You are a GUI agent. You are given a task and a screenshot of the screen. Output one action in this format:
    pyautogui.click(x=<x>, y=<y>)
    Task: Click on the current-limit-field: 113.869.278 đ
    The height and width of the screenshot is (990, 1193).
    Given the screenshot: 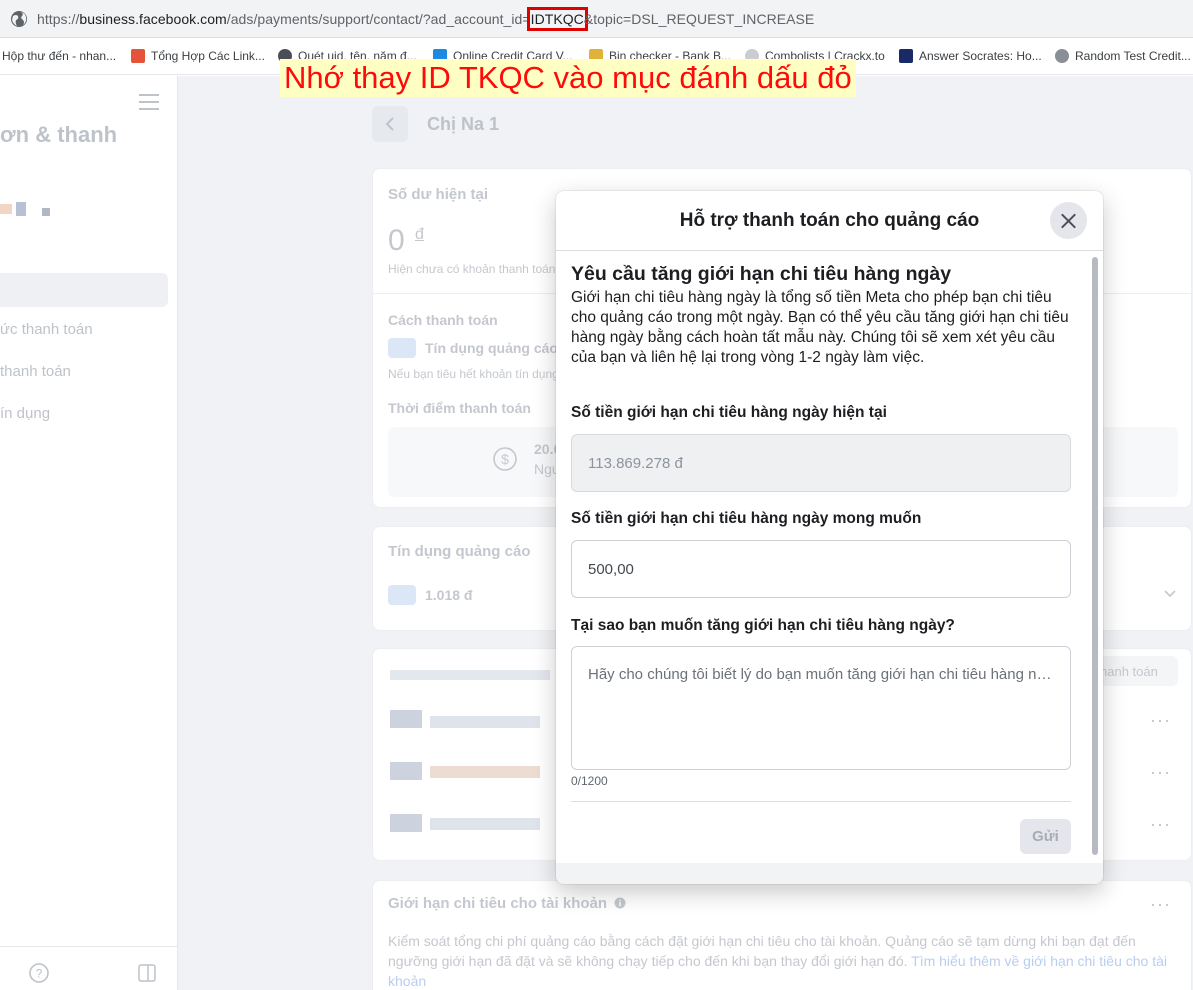 What is the action you would take?
    pyautogui.click(x=821, y=463)
    